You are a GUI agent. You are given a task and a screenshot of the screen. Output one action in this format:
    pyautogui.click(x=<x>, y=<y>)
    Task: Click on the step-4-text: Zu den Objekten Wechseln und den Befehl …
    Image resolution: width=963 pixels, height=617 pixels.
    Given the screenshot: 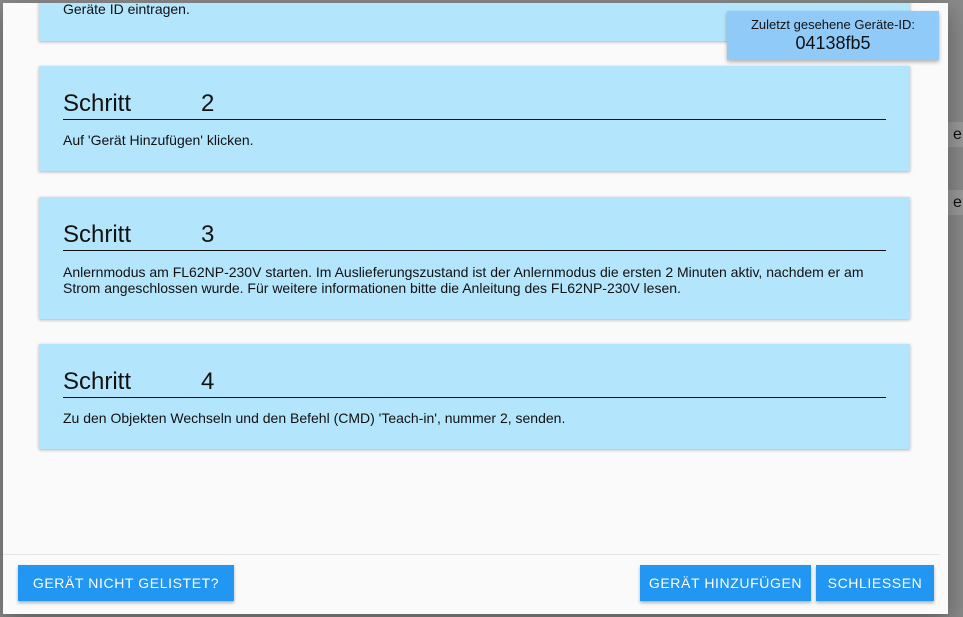 What is the action you would take?
    pyautogui.click(x=314, y=418)
    